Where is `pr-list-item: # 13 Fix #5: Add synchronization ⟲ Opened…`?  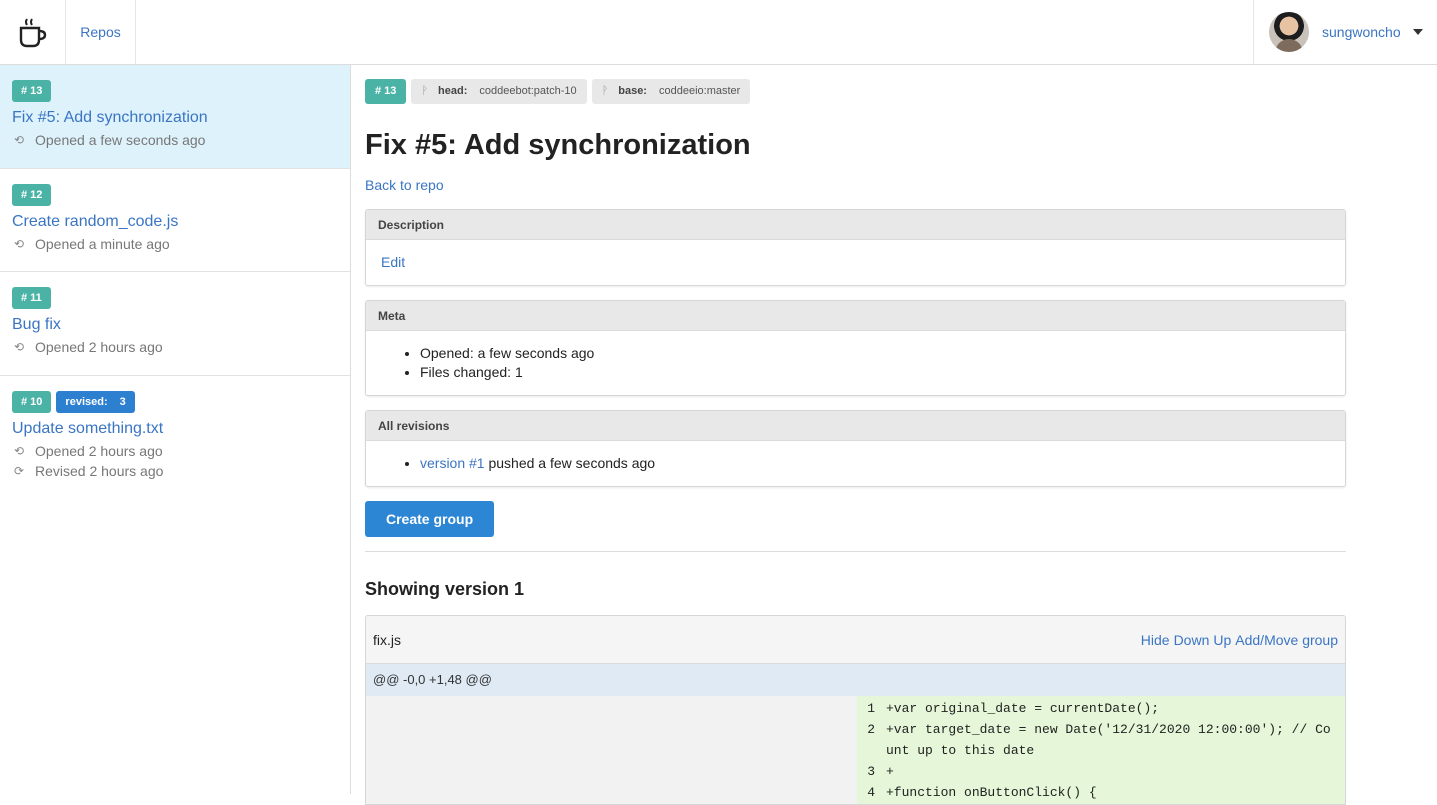 pr-list-item: # 13 Fix #5: Add synchronization ⟲ Opened… is located at coordinates (175, 117).